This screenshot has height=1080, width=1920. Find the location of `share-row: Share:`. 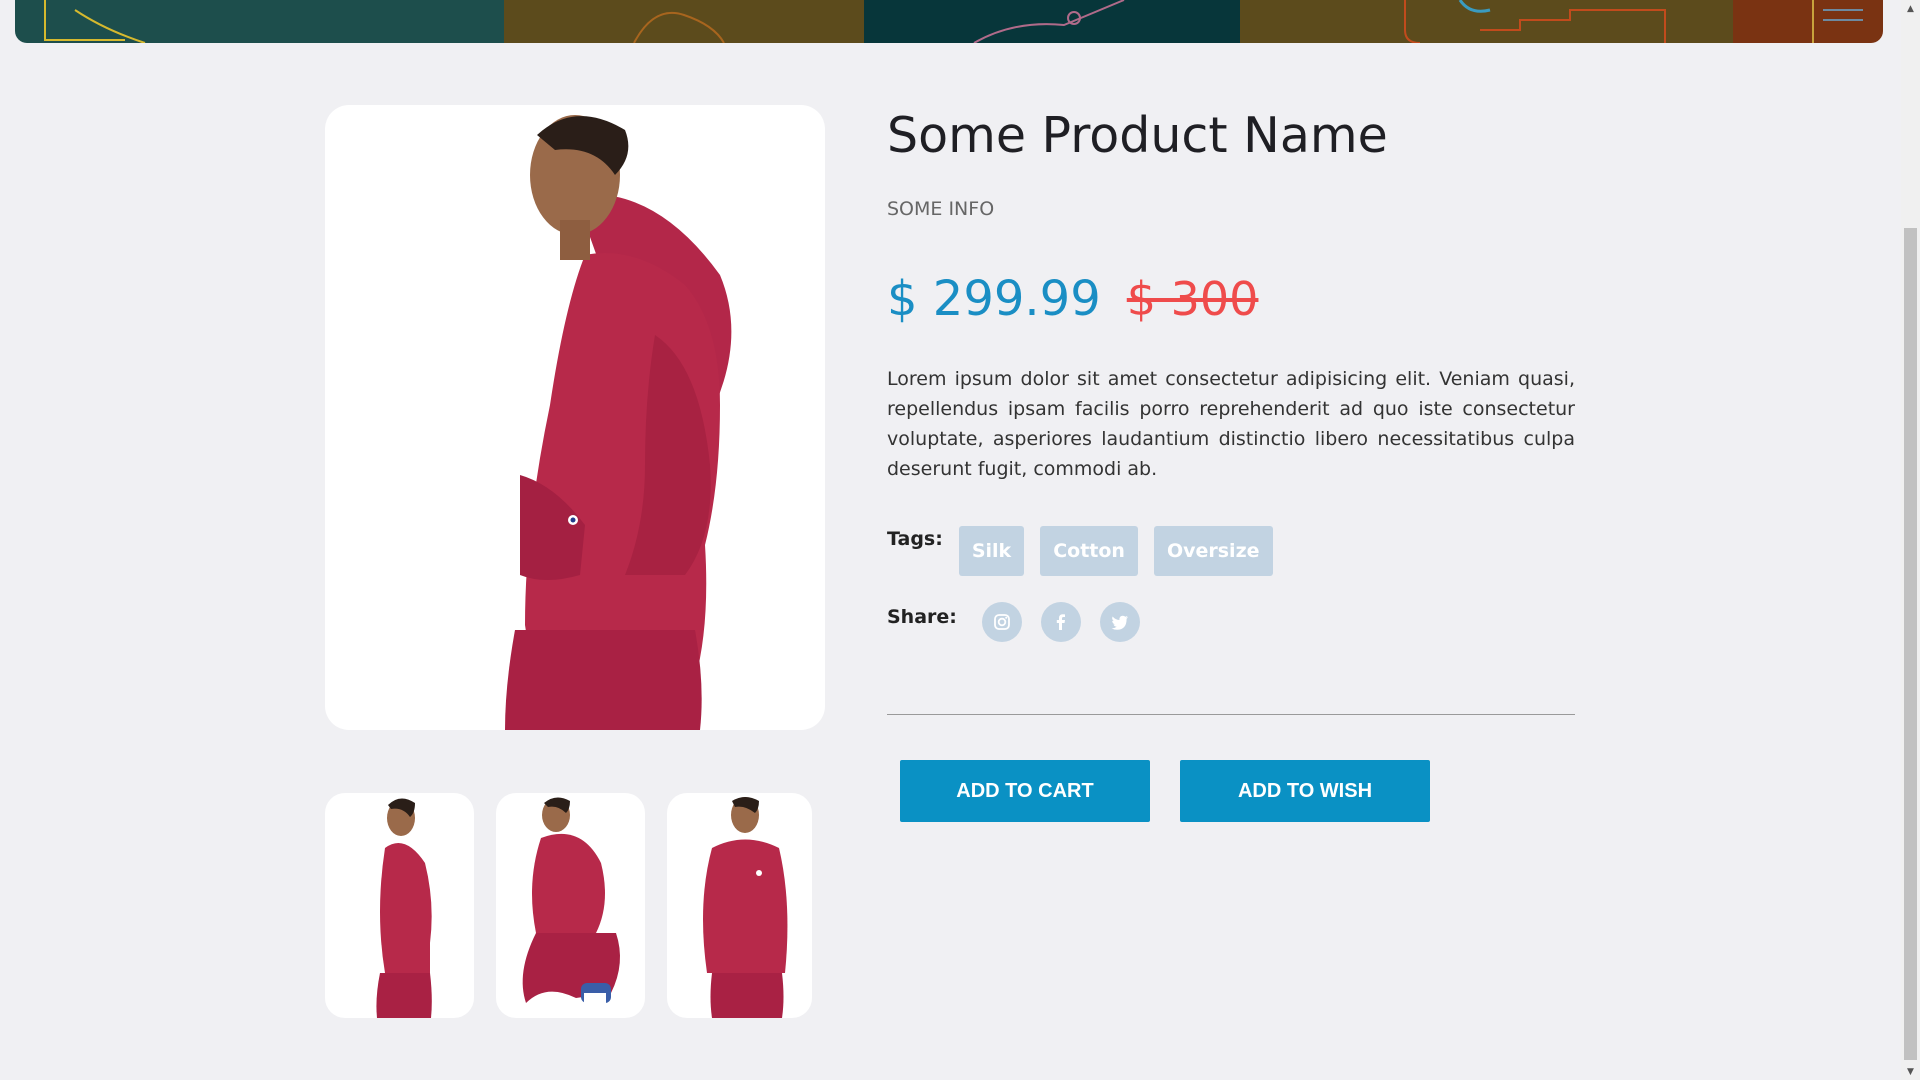

share-row: Share: is located at coordinates (1231, 622).